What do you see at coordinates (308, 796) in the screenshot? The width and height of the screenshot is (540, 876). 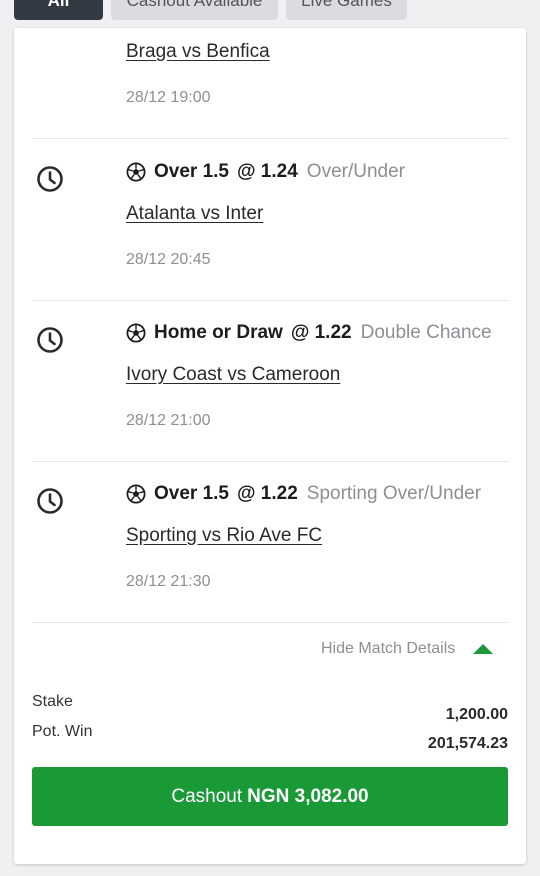 I see `cashout-amount: NGN 3,082.00` at bounding box center [308, 796].